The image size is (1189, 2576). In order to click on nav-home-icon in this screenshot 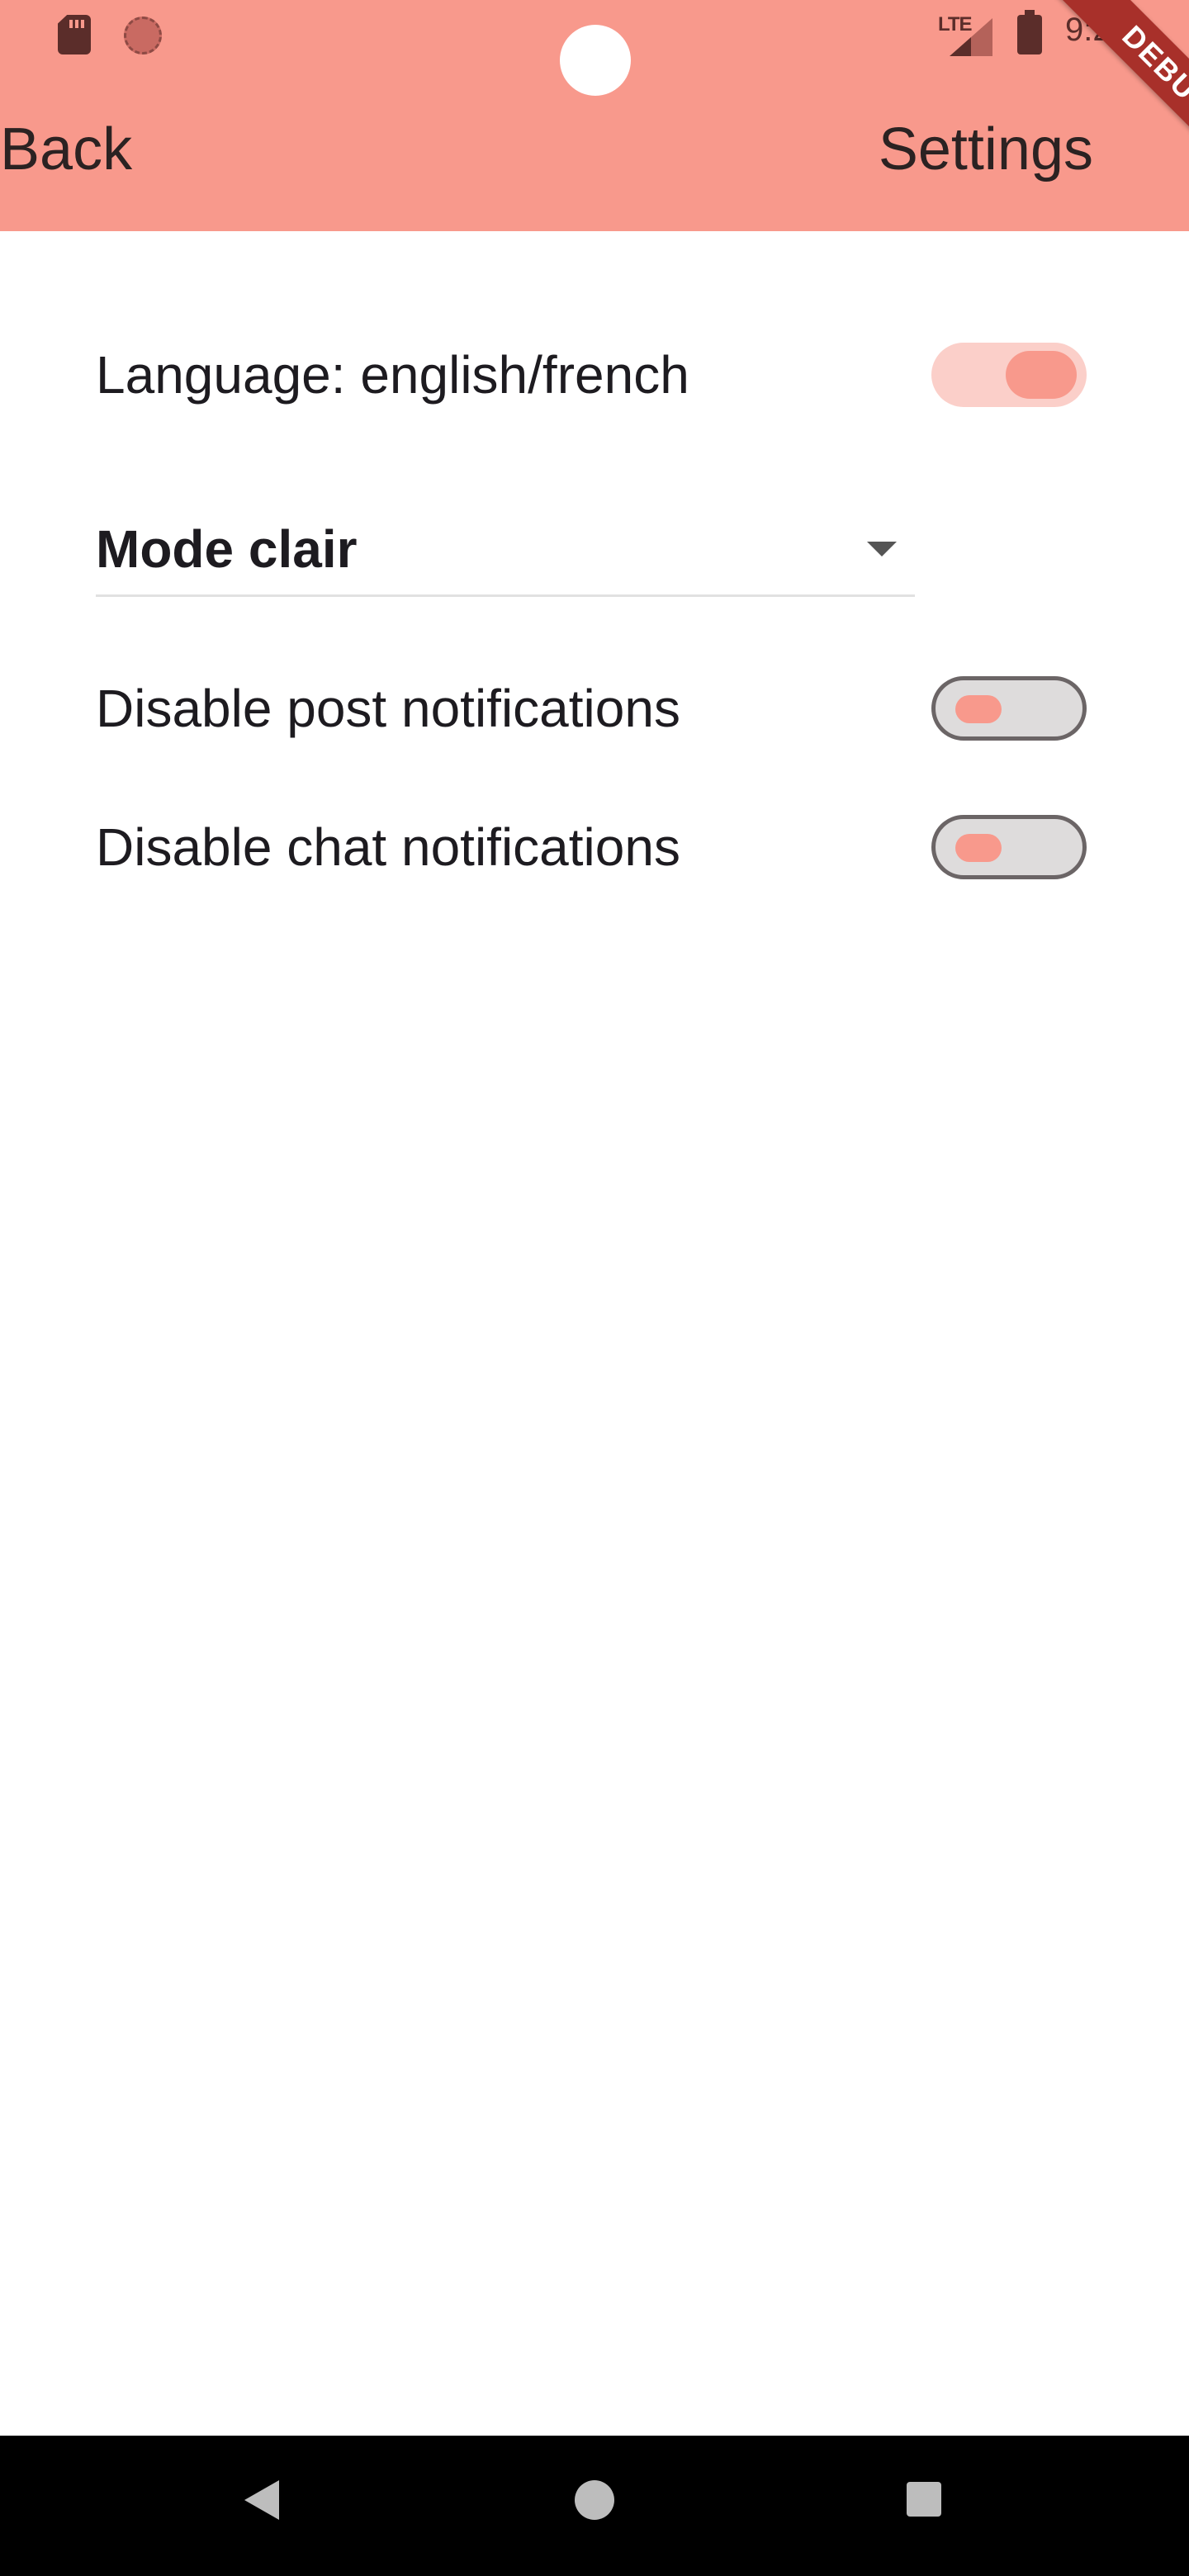, I will do `click(594, 2500)`.